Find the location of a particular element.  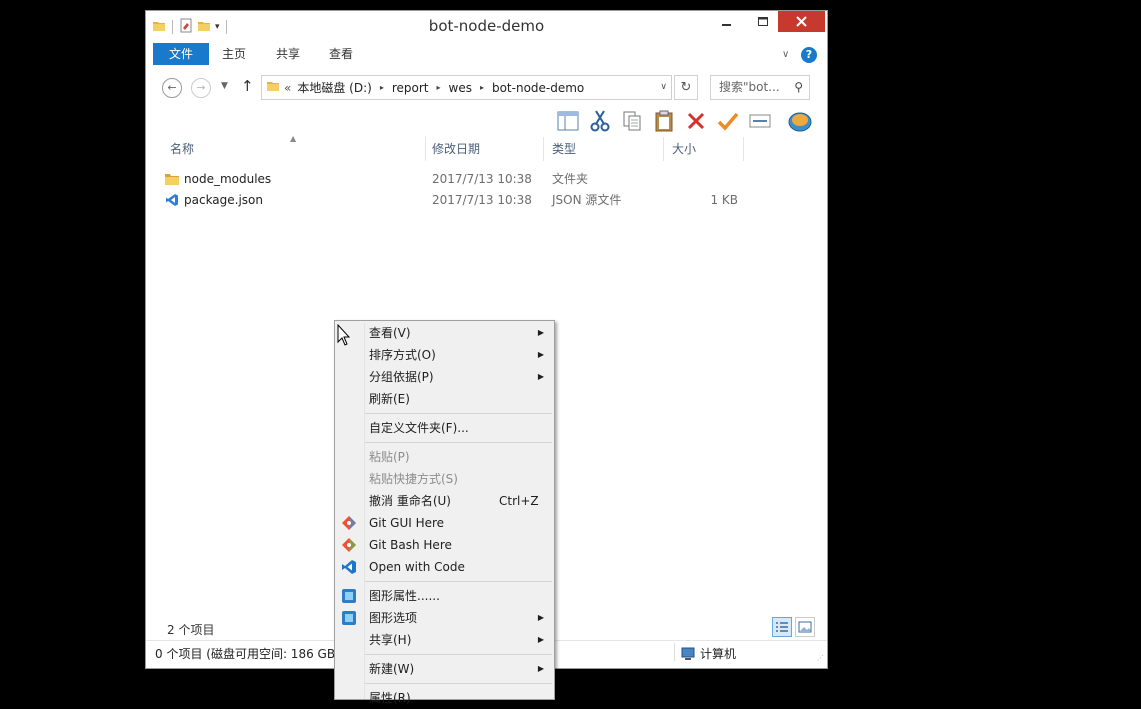

column-header: 名称 ▲ 修改日期 类型 大小 is located at coordinates (486, 147).